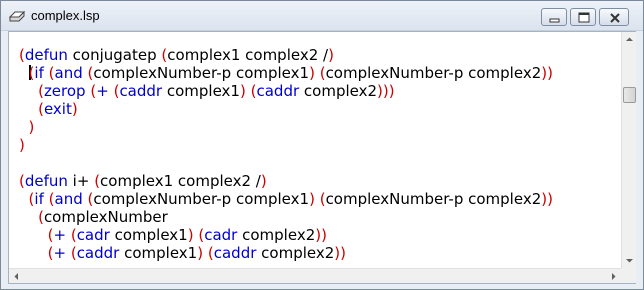 This screenshot has height=290, width=644. What do you see at coordinates (114, 55) in the screenshot?
I see `code-text: conjugatep` at bounding box center [114, 55].